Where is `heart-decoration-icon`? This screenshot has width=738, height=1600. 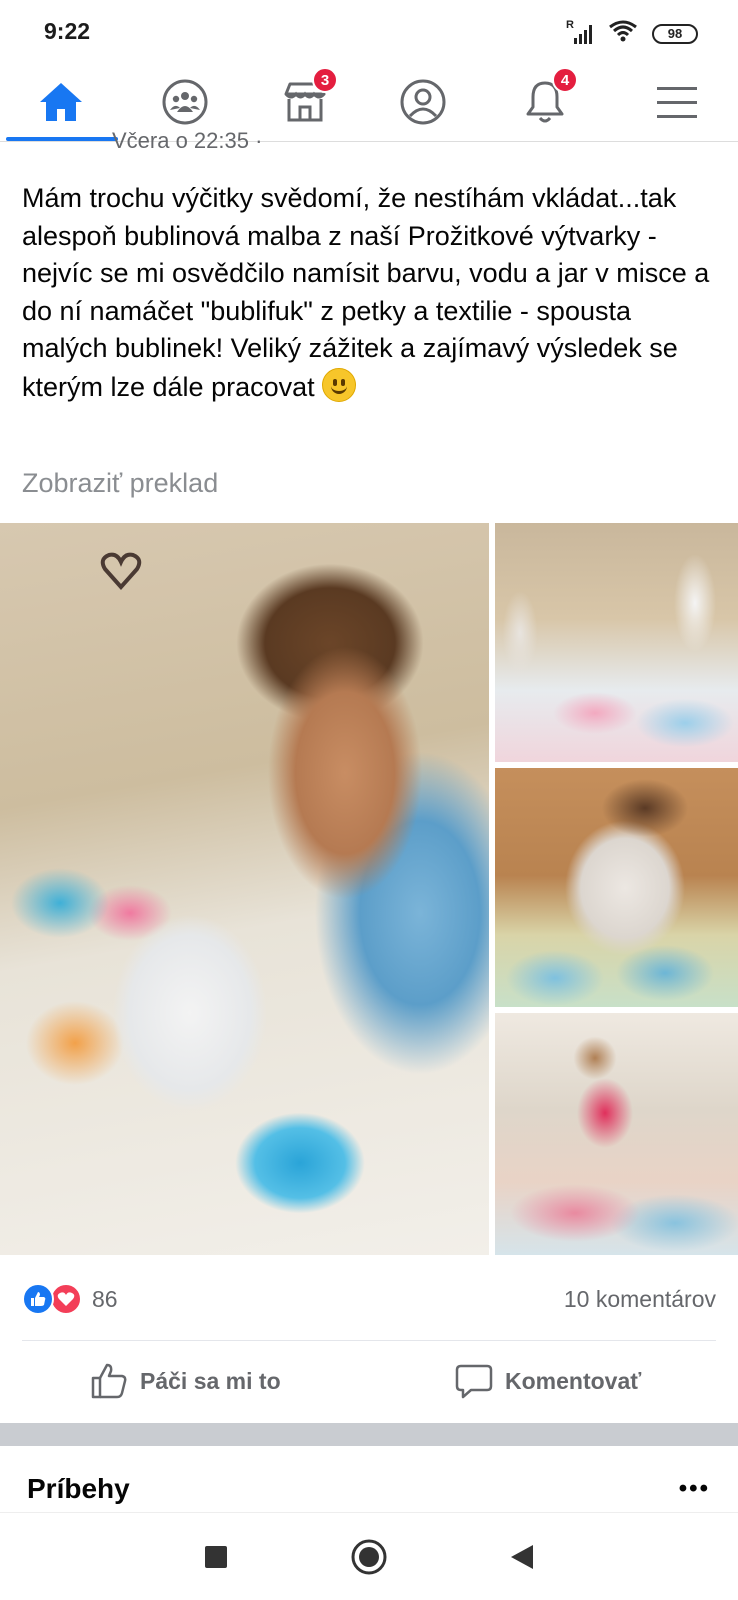
heart-decoration-icon is located at coordinates (121, 571).